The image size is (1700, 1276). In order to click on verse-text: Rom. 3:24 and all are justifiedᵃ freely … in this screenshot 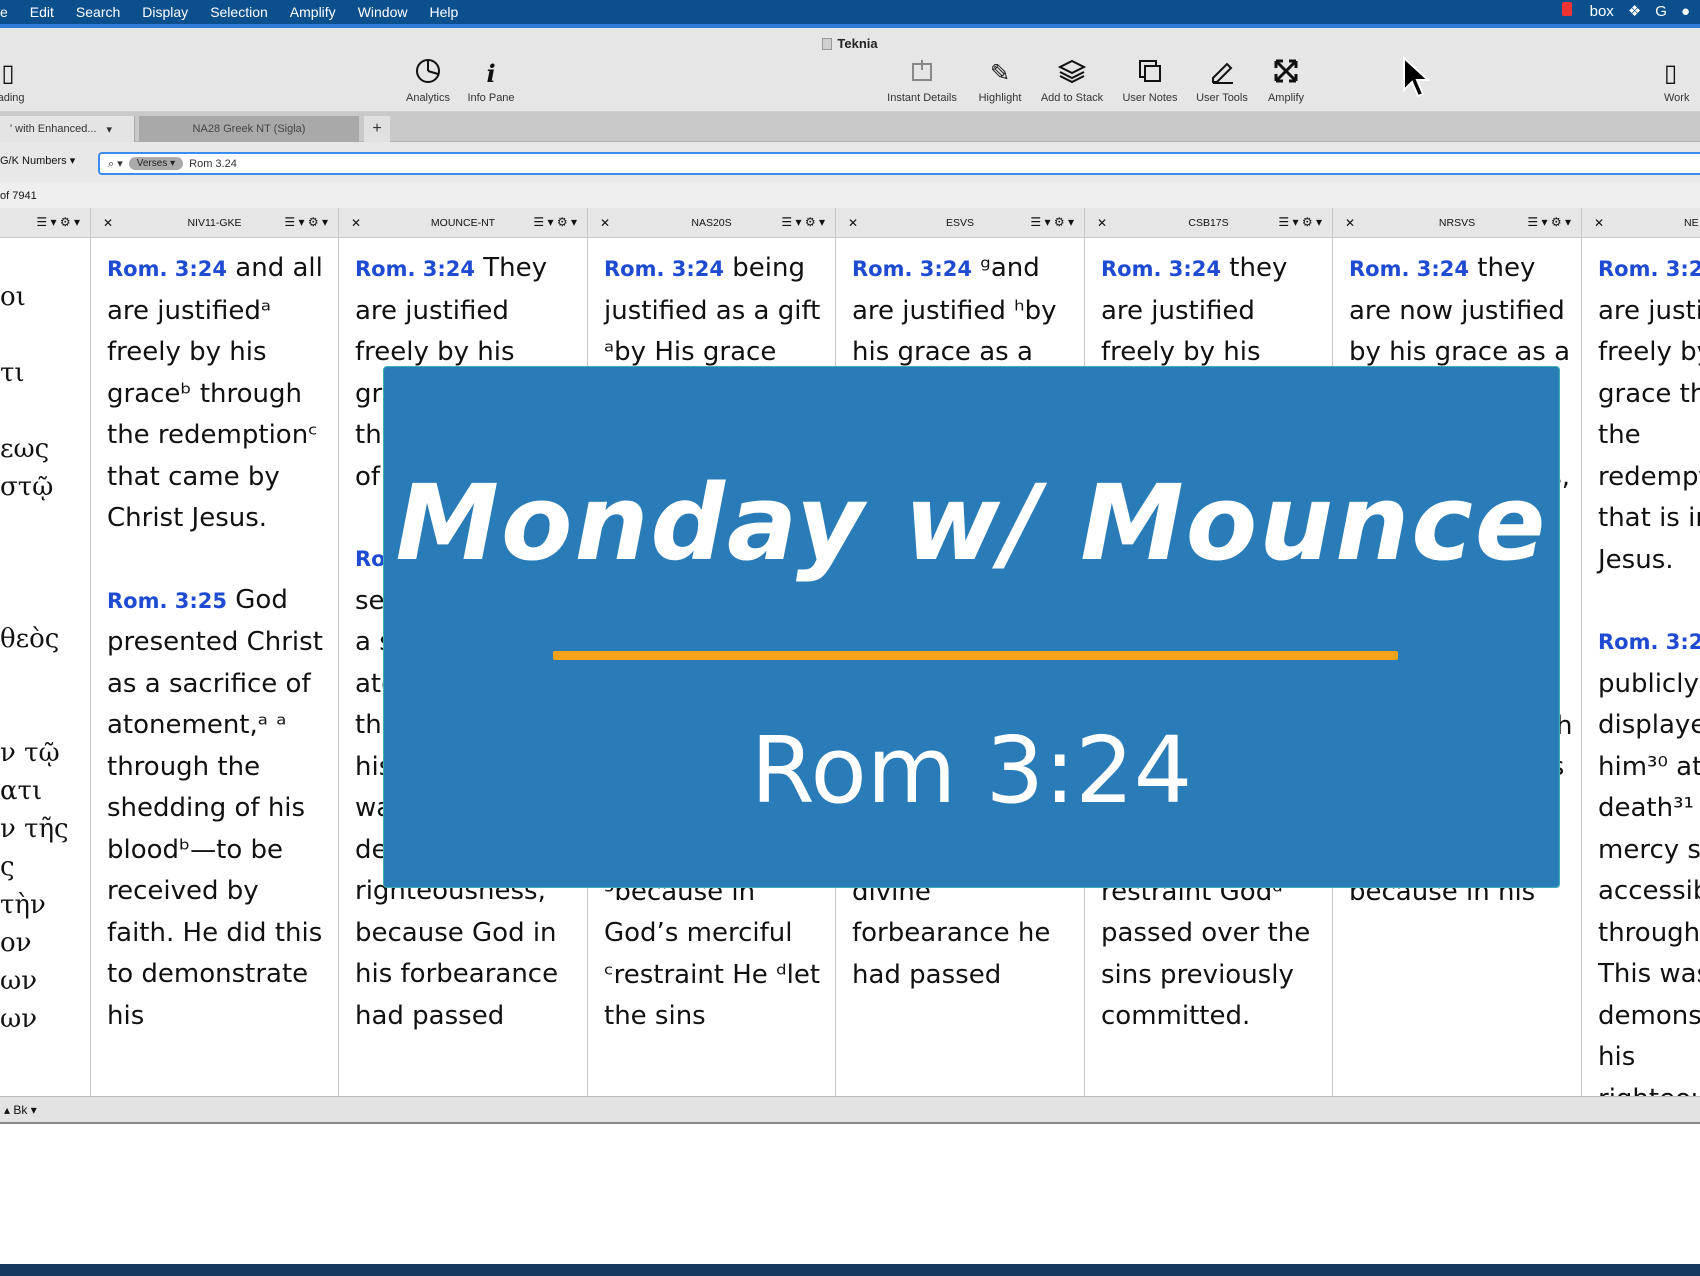, I will do `click(215, 642)`.